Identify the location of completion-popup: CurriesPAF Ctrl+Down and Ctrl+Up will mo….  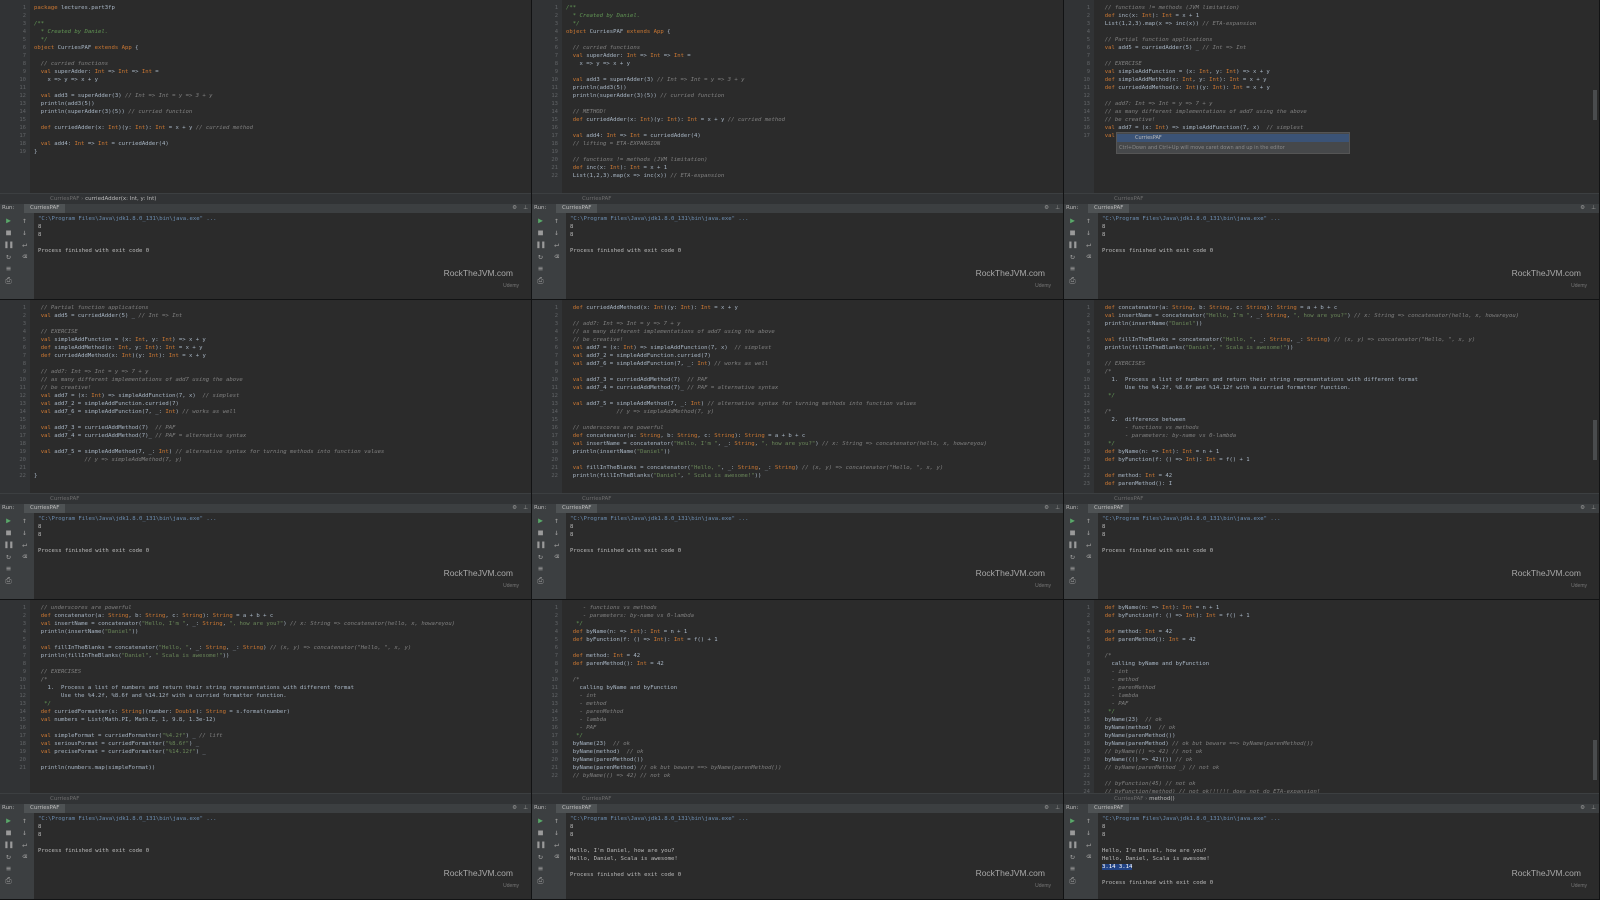
(1233, 143).